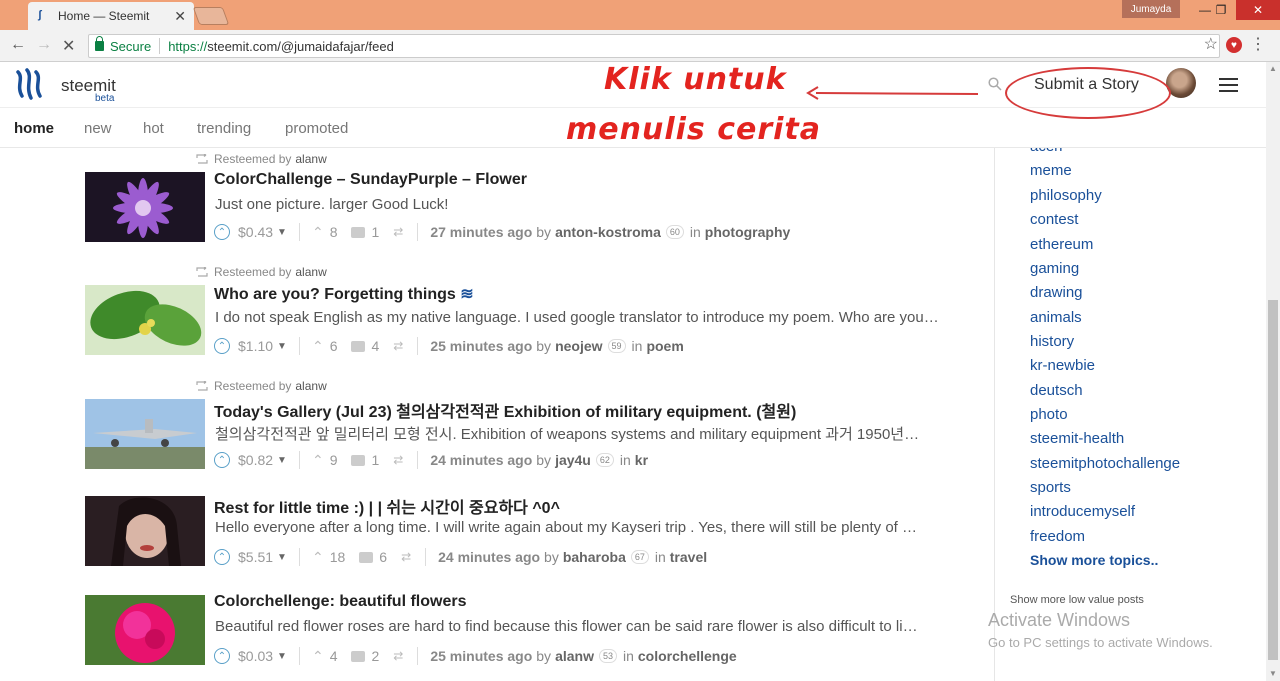 The image size is (1280, 681). Describe the element at coordinates (1050, 487) in the screenshot. I see `topic-link: sports` at that location.